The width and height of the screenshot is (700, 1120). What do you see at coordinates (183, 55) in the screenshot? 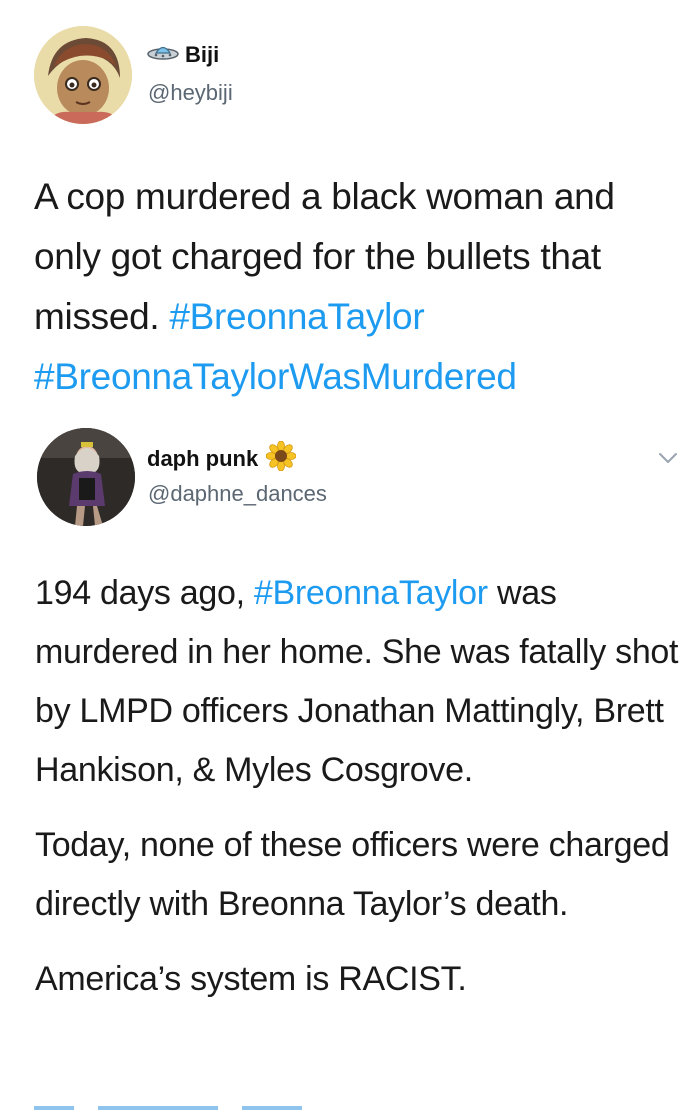
I see `display-name-biji: Biji` at bounding box center [183, 55].